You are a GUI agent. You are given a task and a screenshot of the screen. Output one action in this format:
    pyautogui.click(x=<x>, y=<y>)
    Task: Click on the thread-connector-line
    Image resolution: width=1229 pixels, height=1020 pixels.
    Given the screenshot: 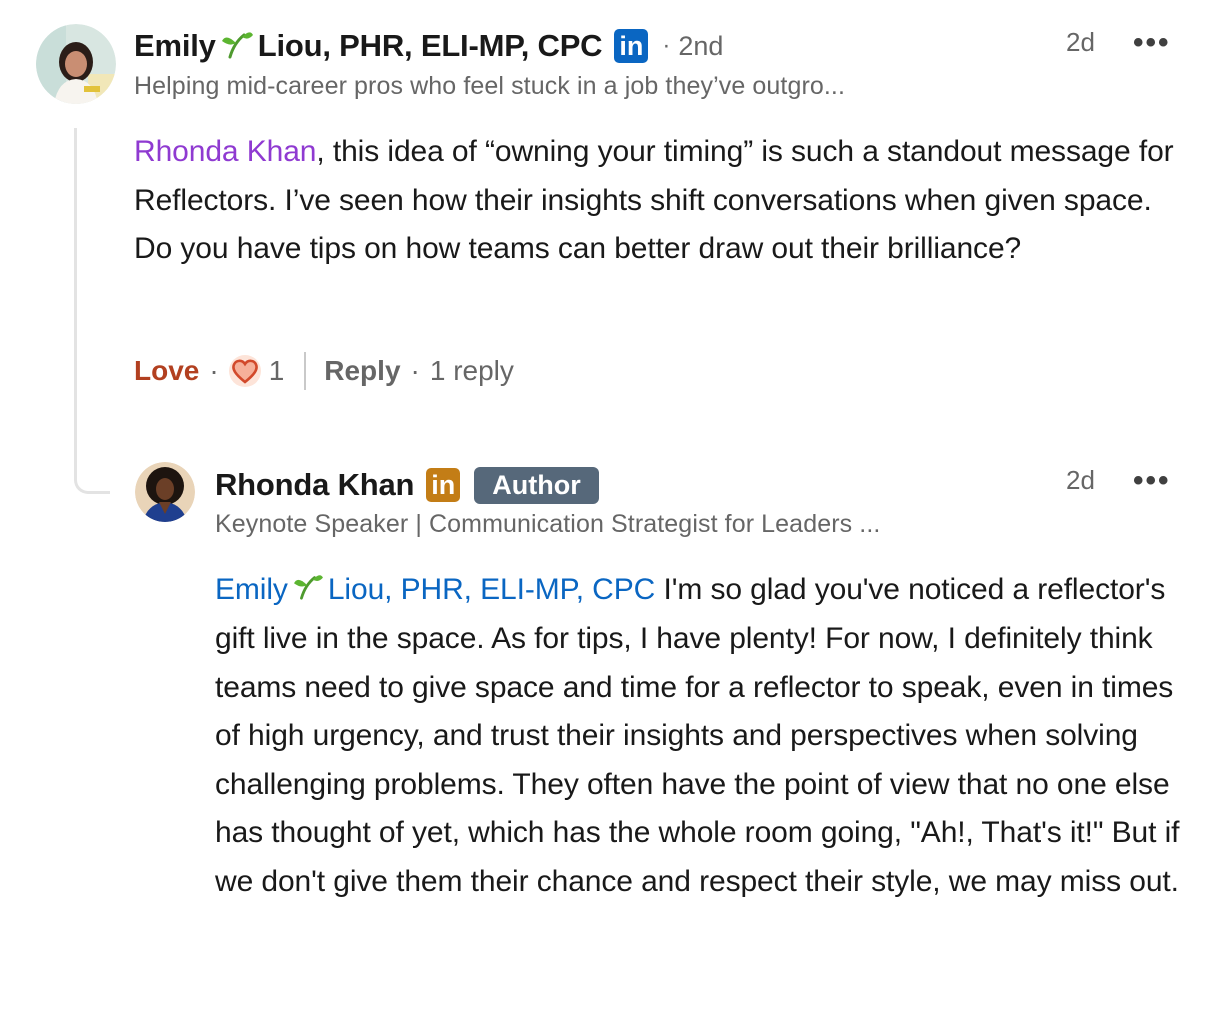 What is the action you would take?
    pyautogui.click(x=92, y=311)
    